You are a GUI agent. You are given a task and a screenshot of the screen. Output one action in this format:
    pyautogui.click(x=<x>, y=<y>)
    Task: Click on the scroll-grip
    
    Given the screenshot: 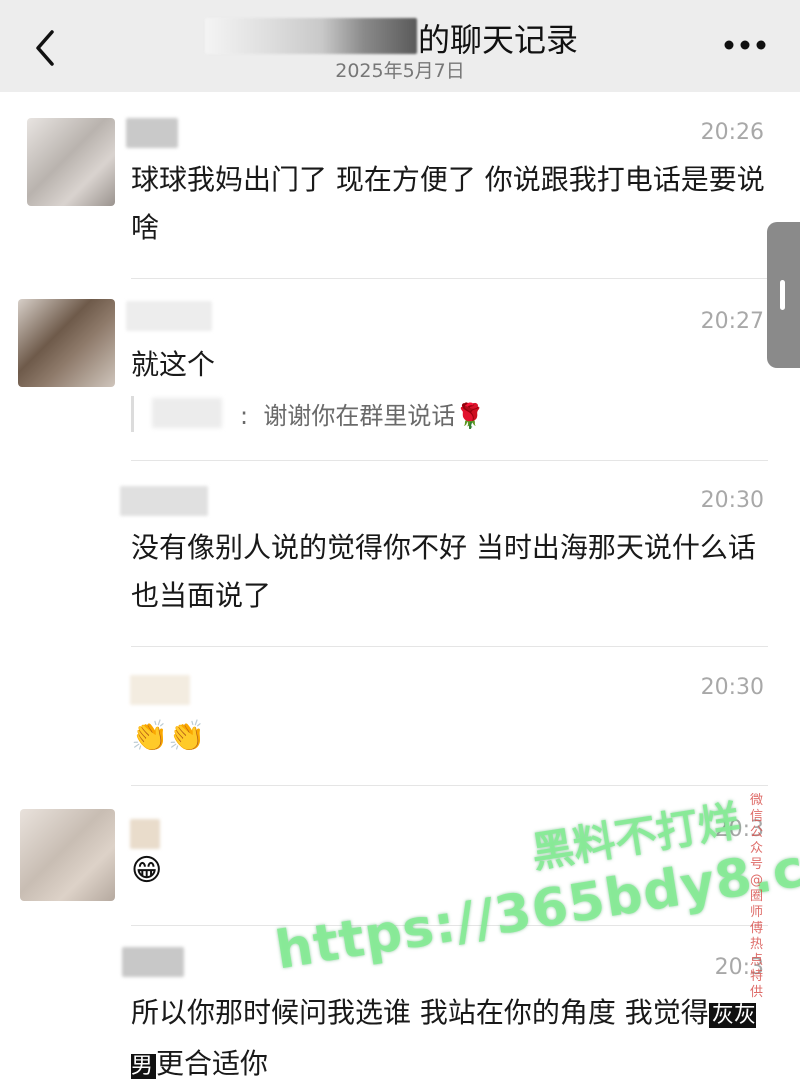 What is the action you would take?
    pyautogui.click(x=782, y=295)
    